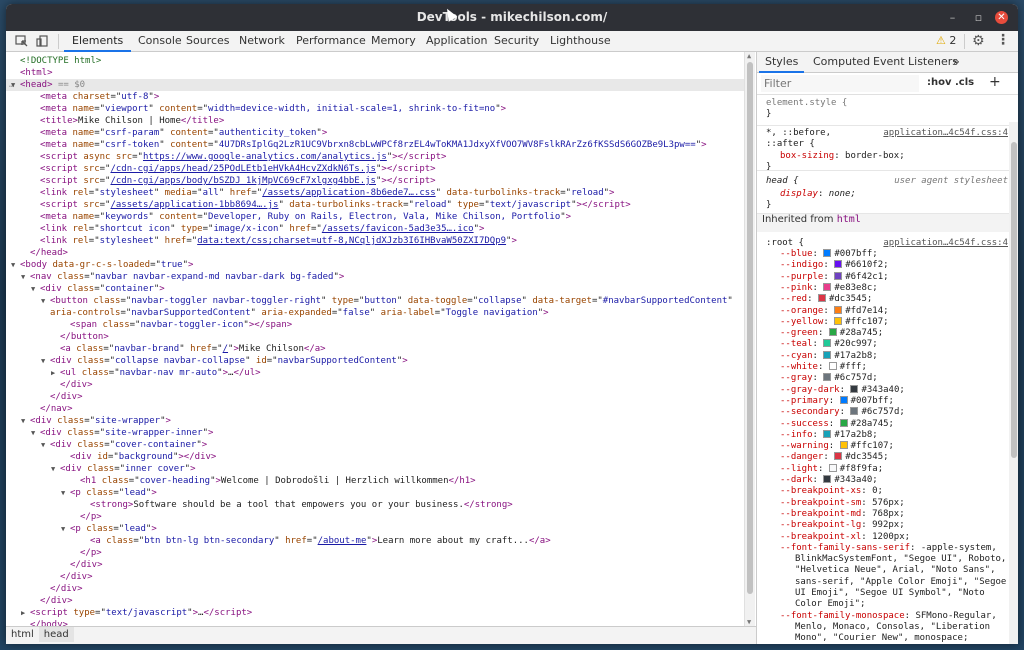  Describe the element at coordinates (995, 82) in the screenshot. I see `new-rule-button: +` at that location.